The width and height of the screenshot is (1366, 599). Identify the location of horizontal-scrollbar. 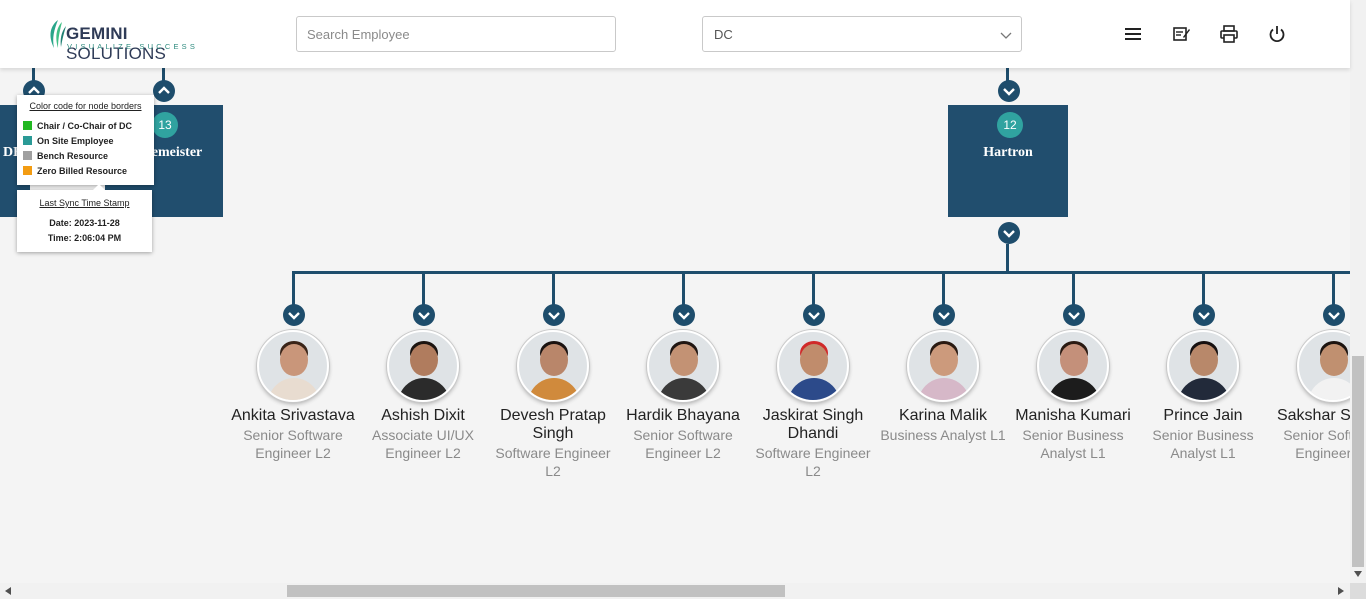
(675, 591).